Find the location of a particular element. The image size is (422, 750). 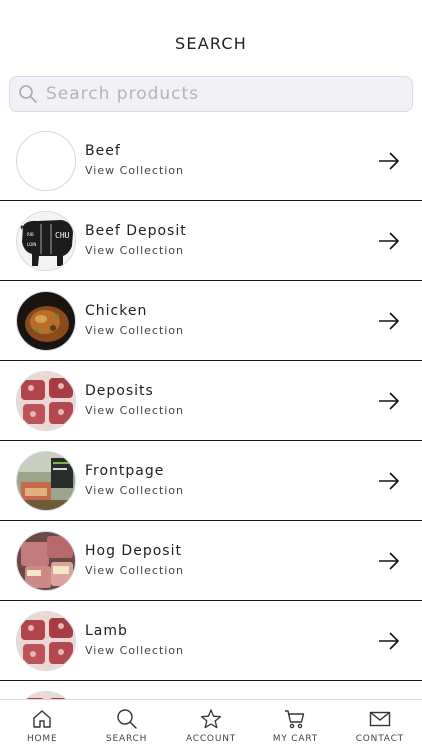

page-title: SEARCH is located at coordinates (211, 43).